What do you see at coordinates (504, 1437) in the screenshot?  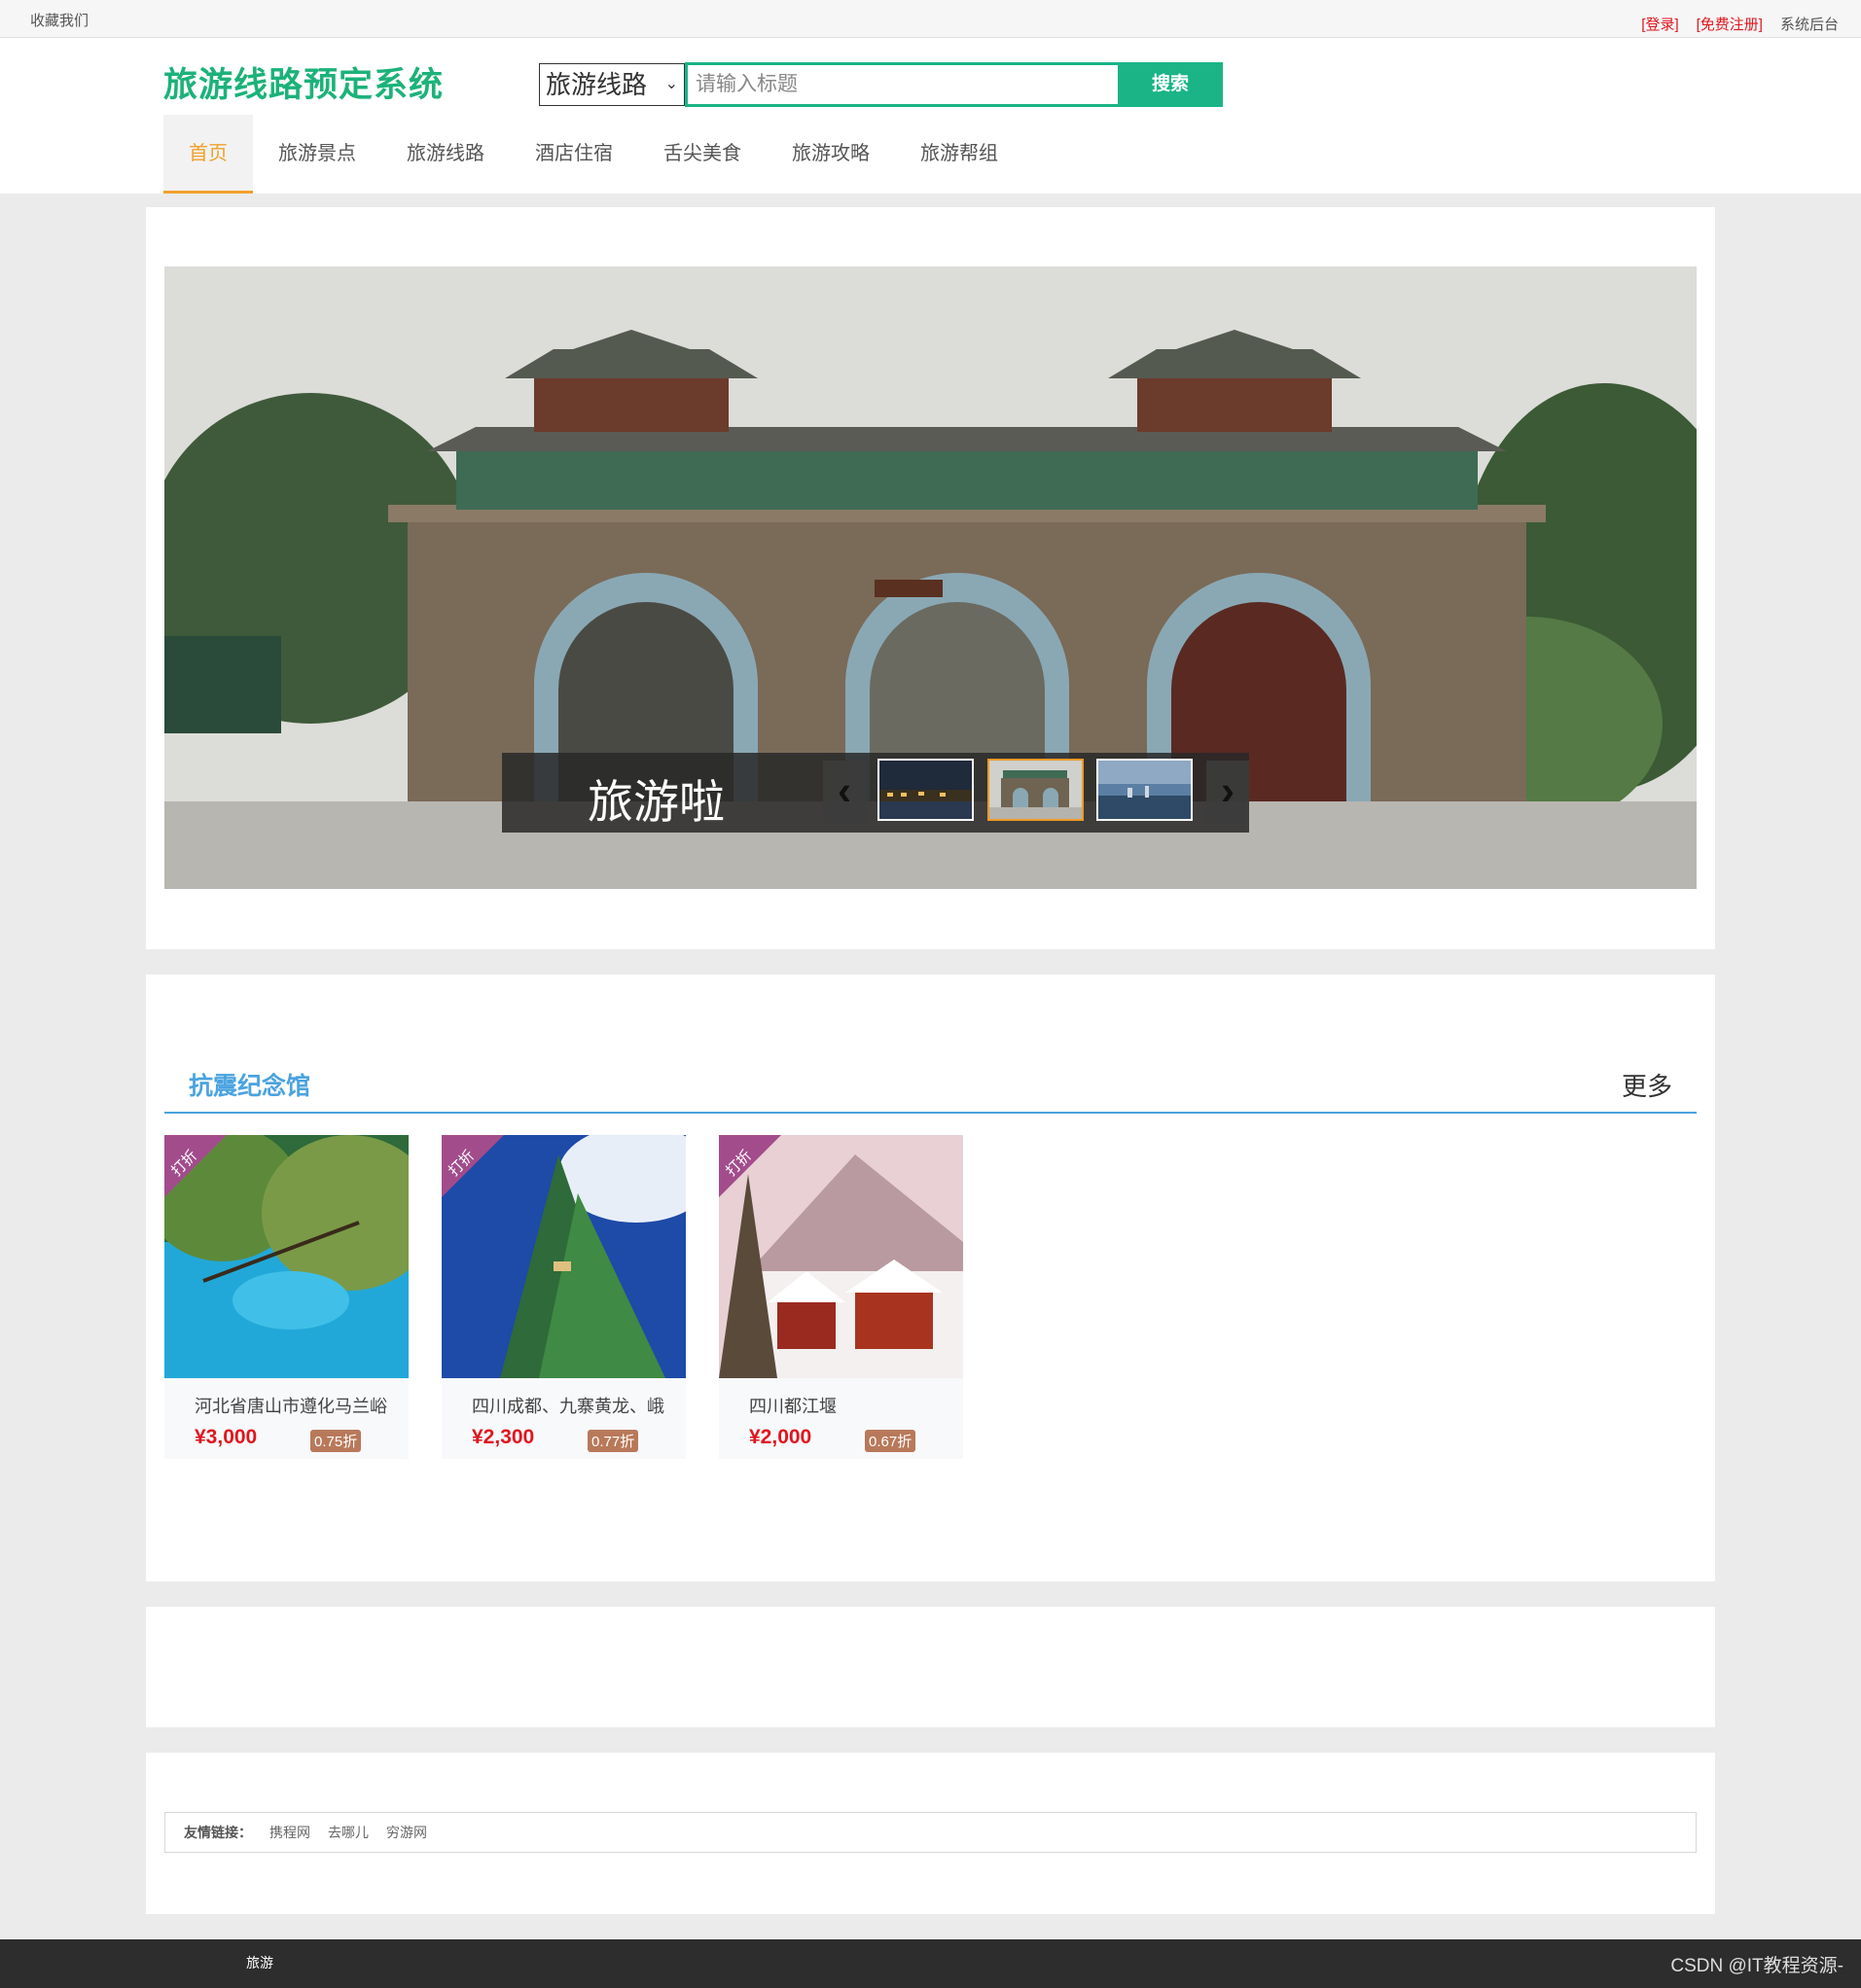 I see `card-price: ¥2,300` at bounding box center [504, 1437].